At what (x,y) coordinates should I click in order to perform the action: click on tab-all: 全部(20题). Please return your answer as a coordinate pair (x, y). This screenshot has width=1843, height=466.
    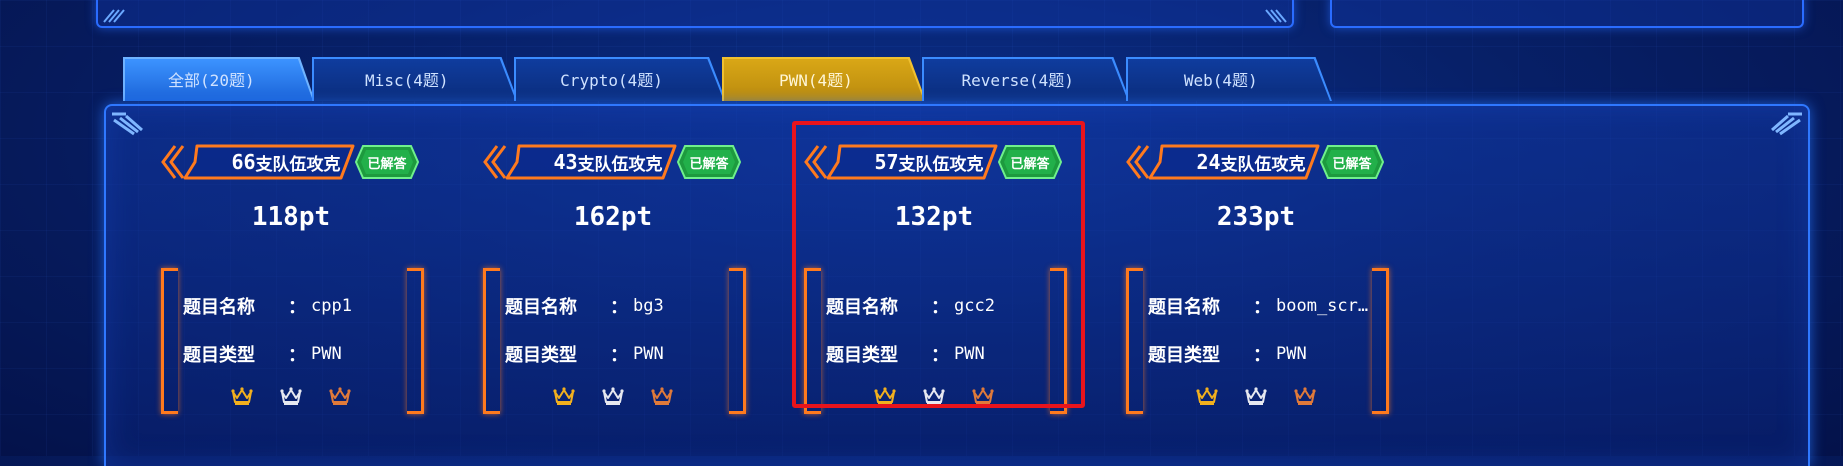
    Looking at the image, I should click on (219, 79).